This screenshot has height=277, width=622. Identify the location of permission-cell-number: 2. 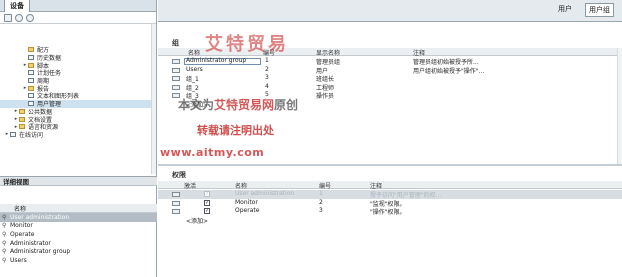
(321, 202).